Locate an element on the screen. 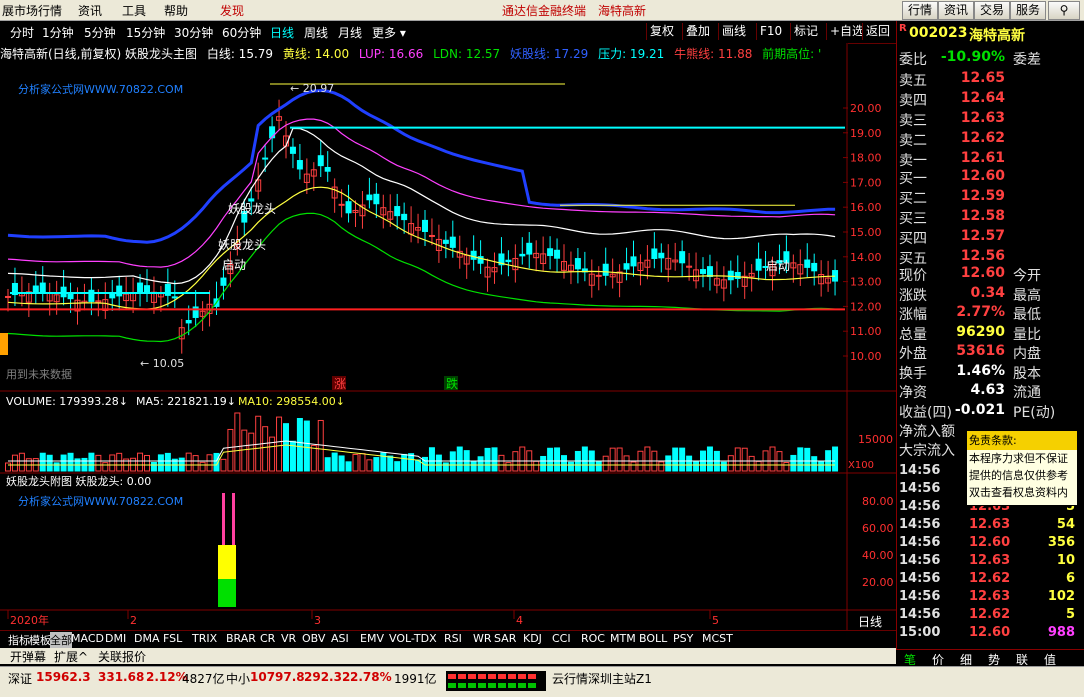 This screenshot has width=1084, height=697. menu-news: 资讯 is located at coordinates (90, 10).